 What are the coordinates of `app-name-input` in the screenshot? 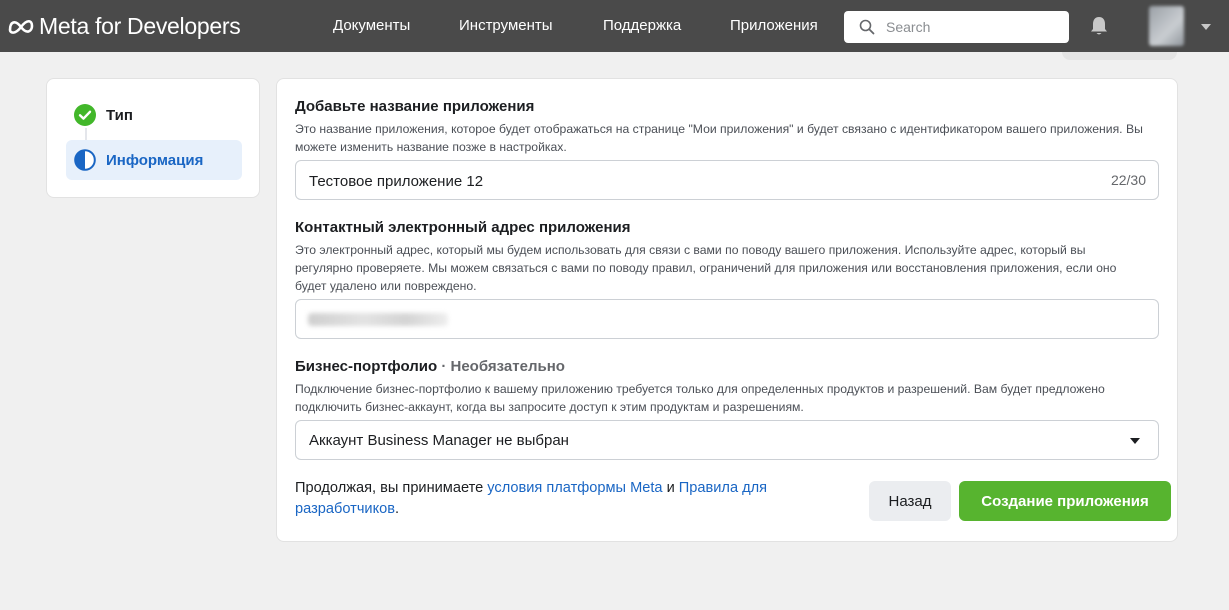 It's located at (689, 181).